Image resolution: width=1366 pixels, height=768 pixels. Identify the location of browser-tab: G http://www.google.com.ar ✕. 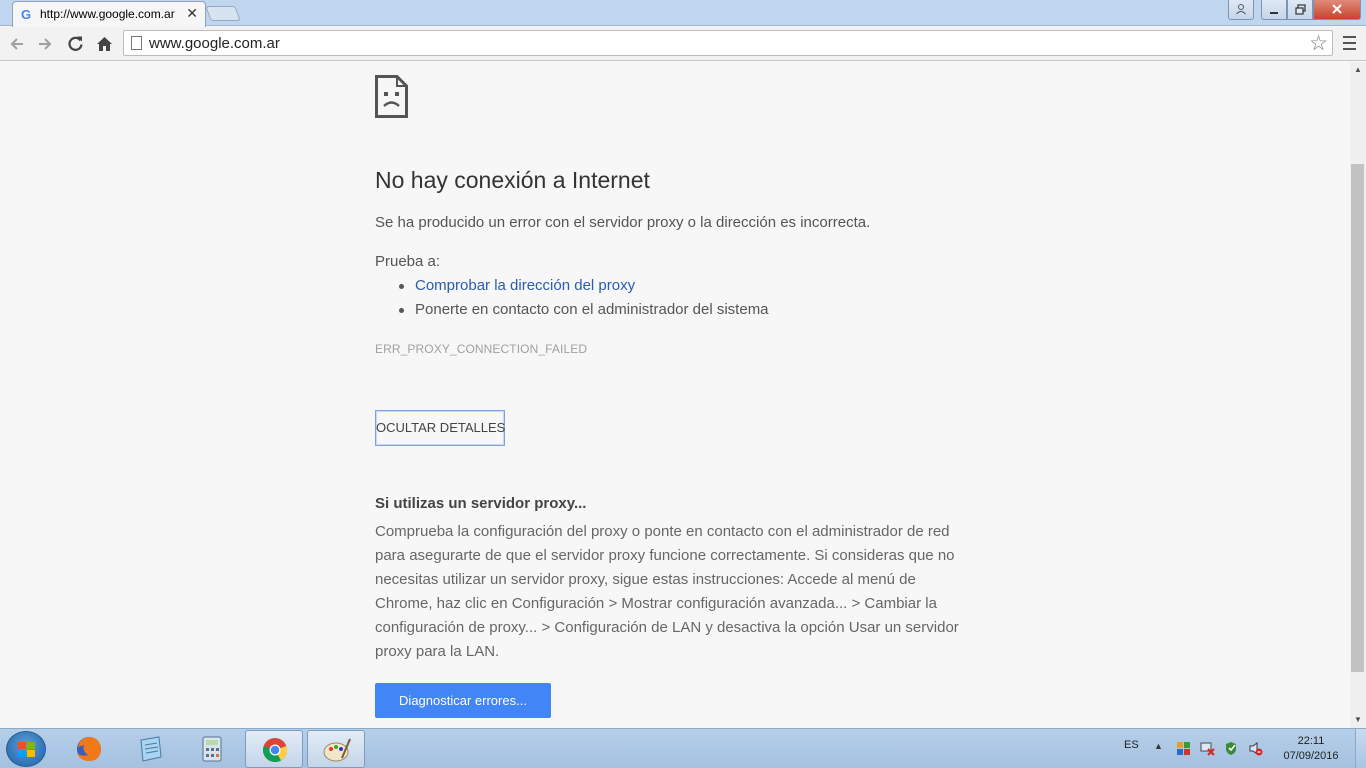
(109, 14).